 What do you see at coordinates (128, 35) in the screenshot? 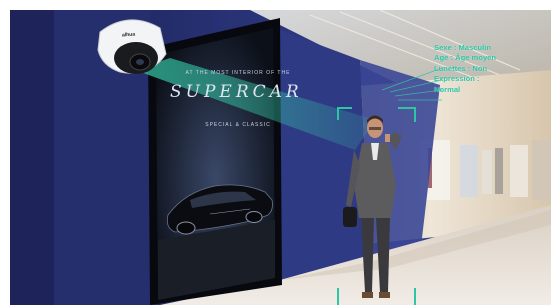
I see `camera-brand: alhua` at bounding box center [128, 35].